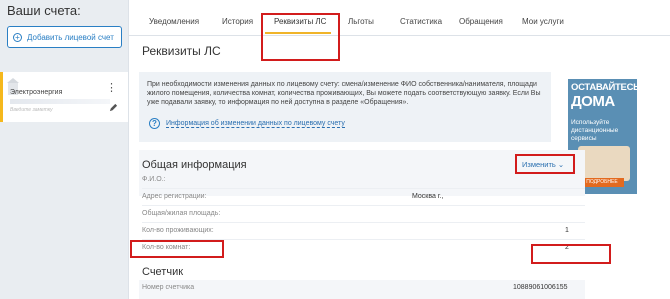 The height and width of the screenshot is (299, 670). I want to click on add-account-label: Добавить лицевой счет, so click(70, 37).